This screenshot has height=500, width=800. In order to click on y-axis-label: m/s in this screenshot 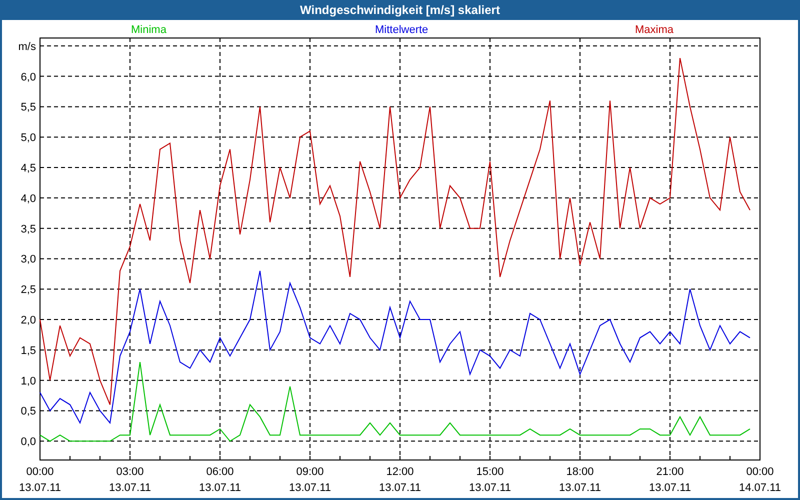, I will do `click(27, 46)`.